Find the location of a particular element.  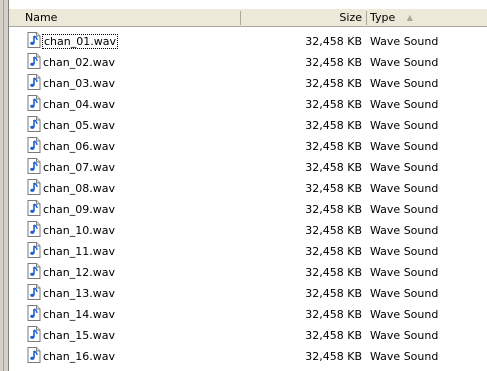

column-header-size-label: Size is located at coordinates (350, 17).